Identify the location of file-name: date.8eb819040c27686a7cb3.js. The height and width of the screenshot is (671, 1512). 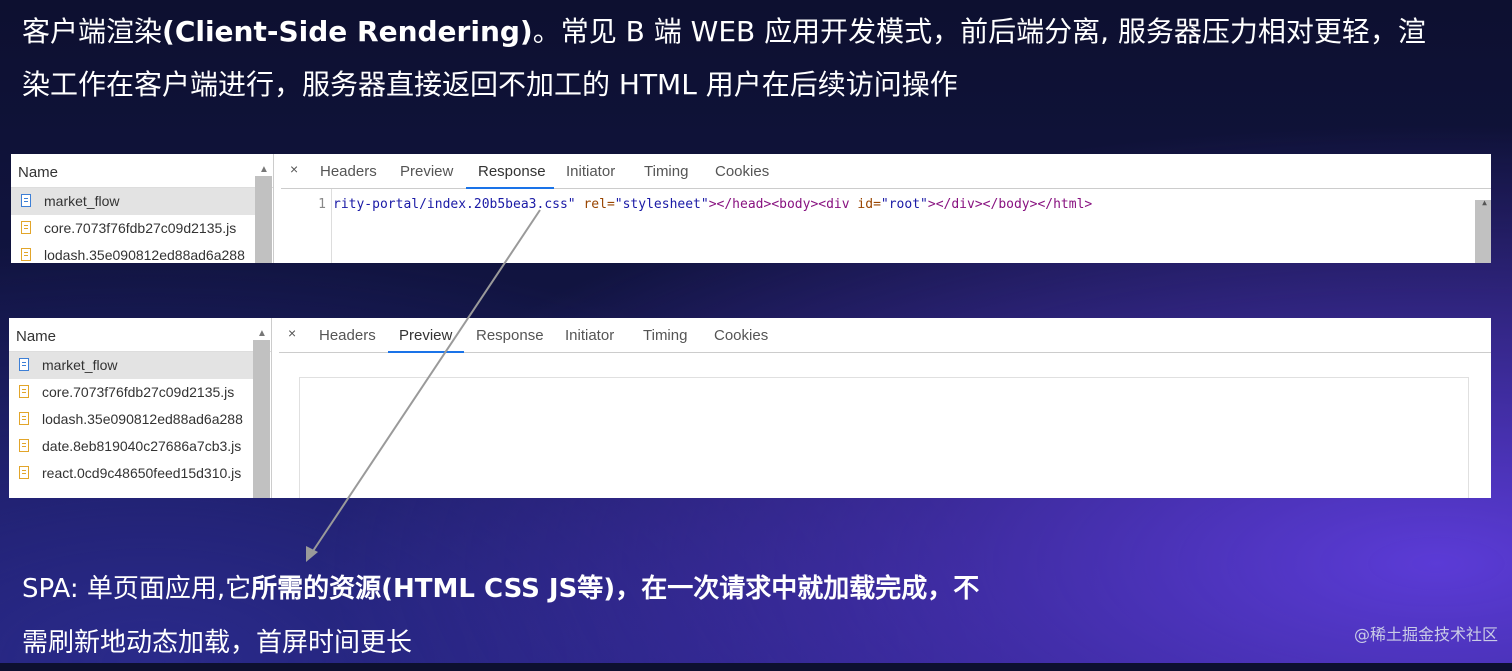
(142, 446).